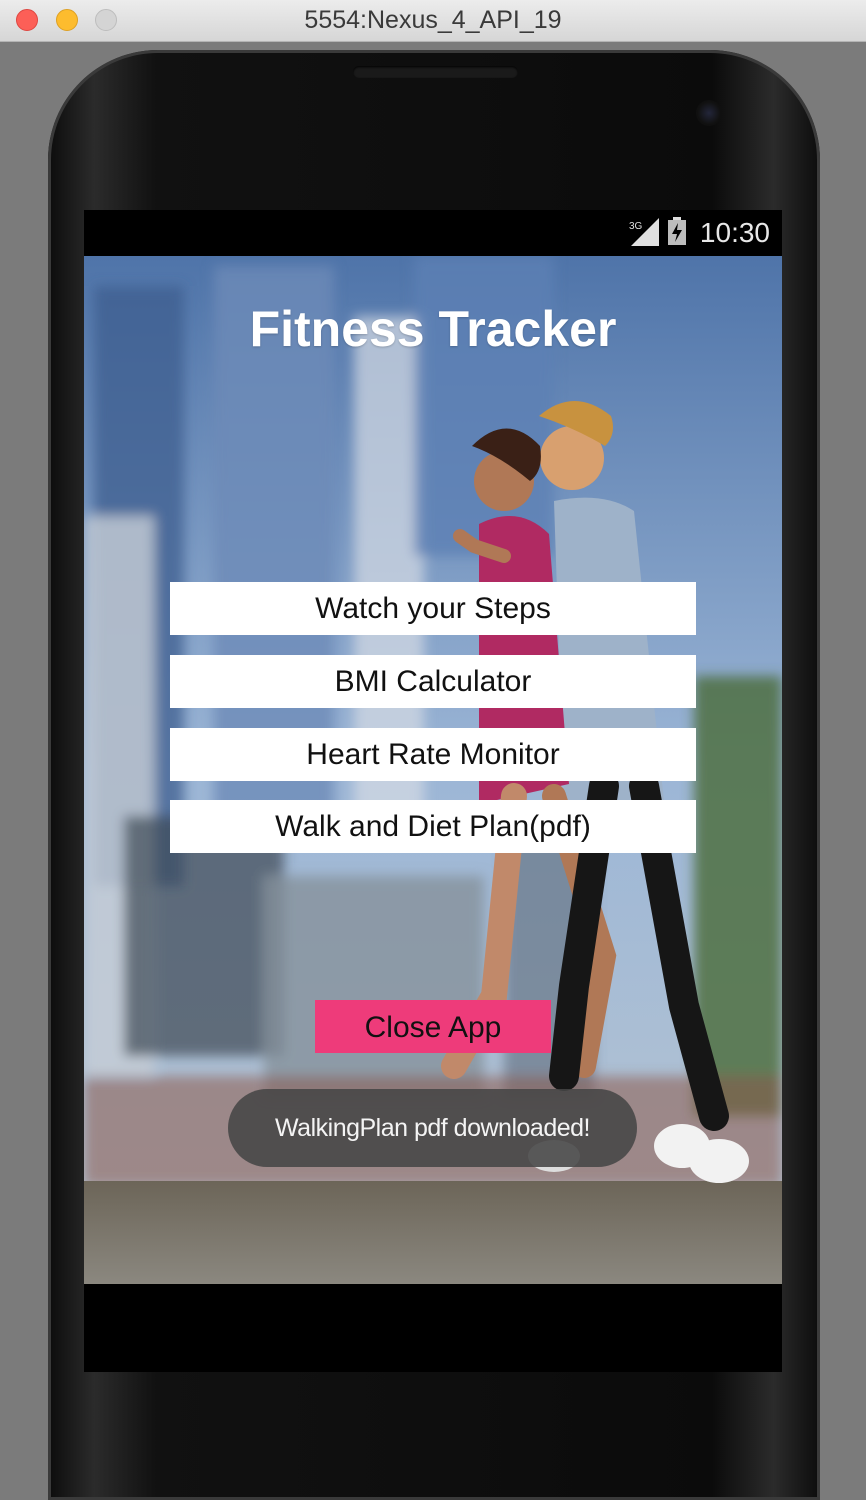  I want to click on window-title: 5554:Nexus_4_API_19, so click(433, 20).